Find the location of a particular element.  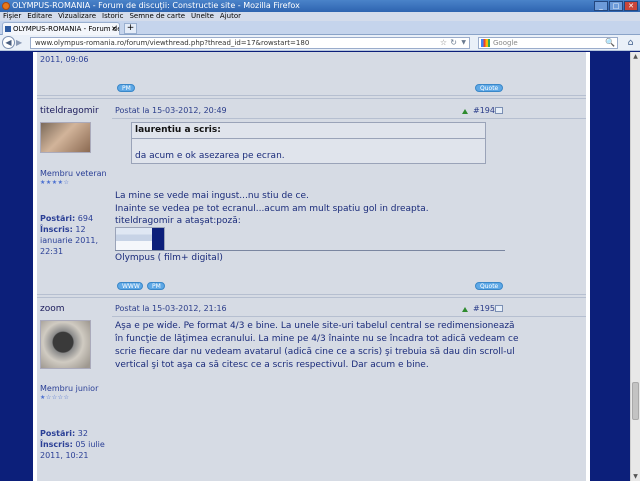

user-rank: Membru veteran is located at coordinates (73, 173).